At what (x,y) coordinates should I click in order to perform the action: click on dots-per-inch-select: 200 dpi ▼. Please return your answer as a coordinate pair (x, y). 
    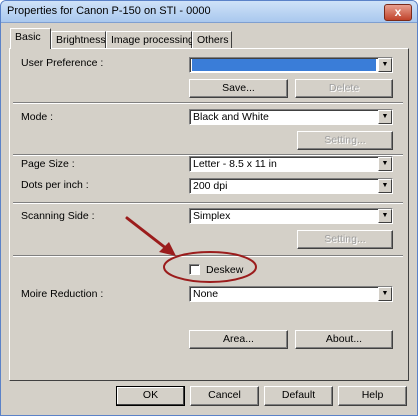
    Looking at the image, I should click on (291, 186).